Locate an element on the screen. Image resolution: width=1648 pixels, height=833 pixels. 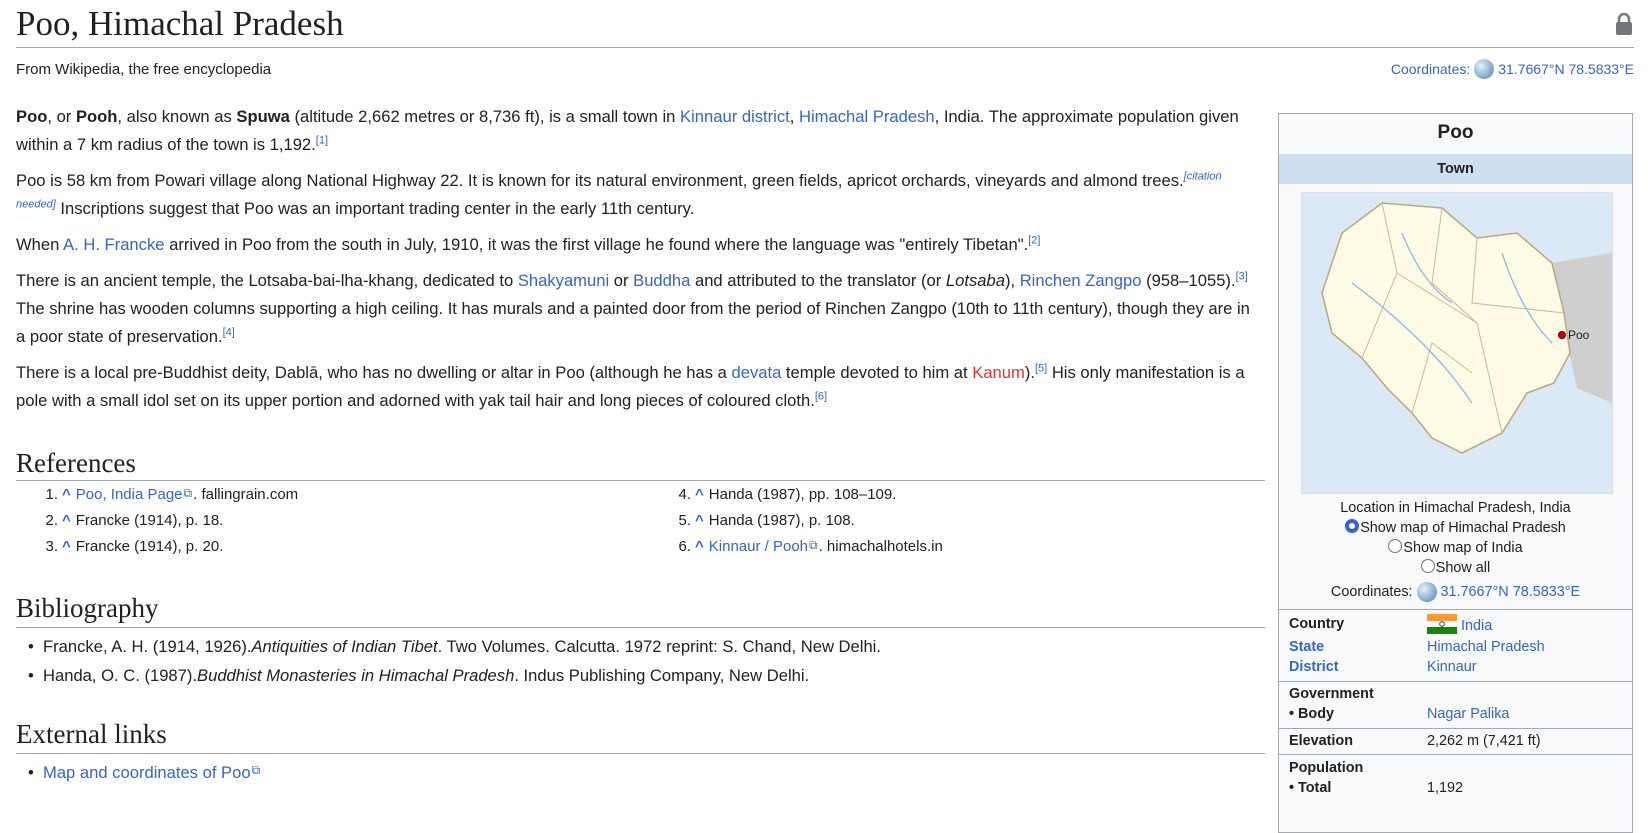
map-marker-label: Poo is located at coordinates (1579, 335).